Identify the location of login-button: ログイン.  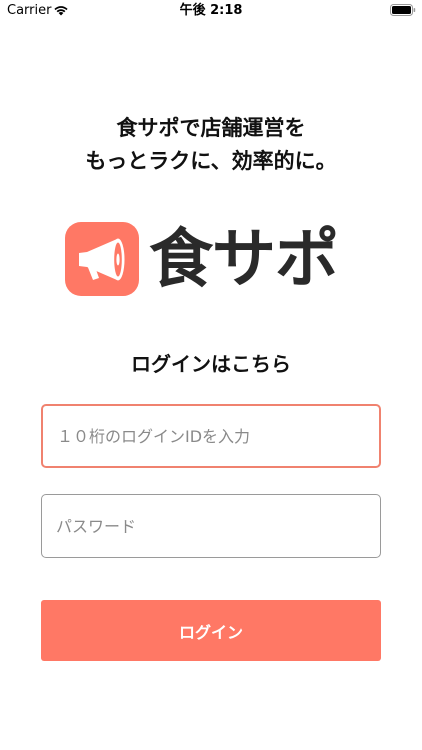
(211, 630).